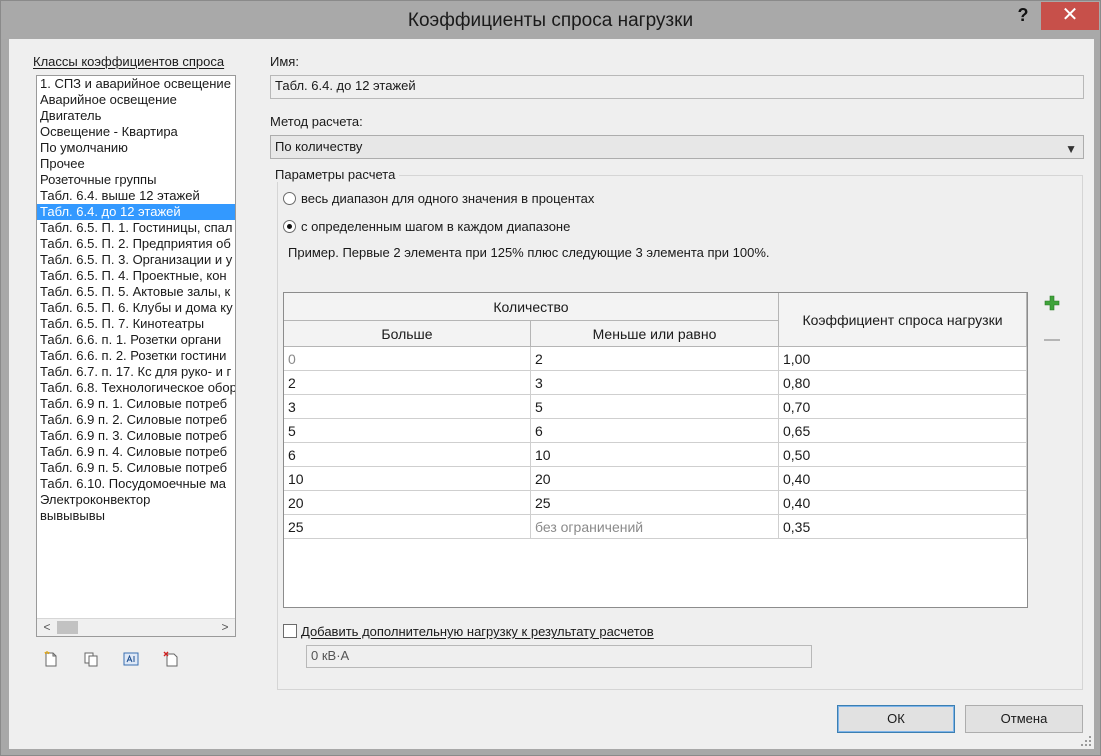 The width and height of the screenshot is (1101, 756). I want to click on method-value: По количеству, so click(319, 146).